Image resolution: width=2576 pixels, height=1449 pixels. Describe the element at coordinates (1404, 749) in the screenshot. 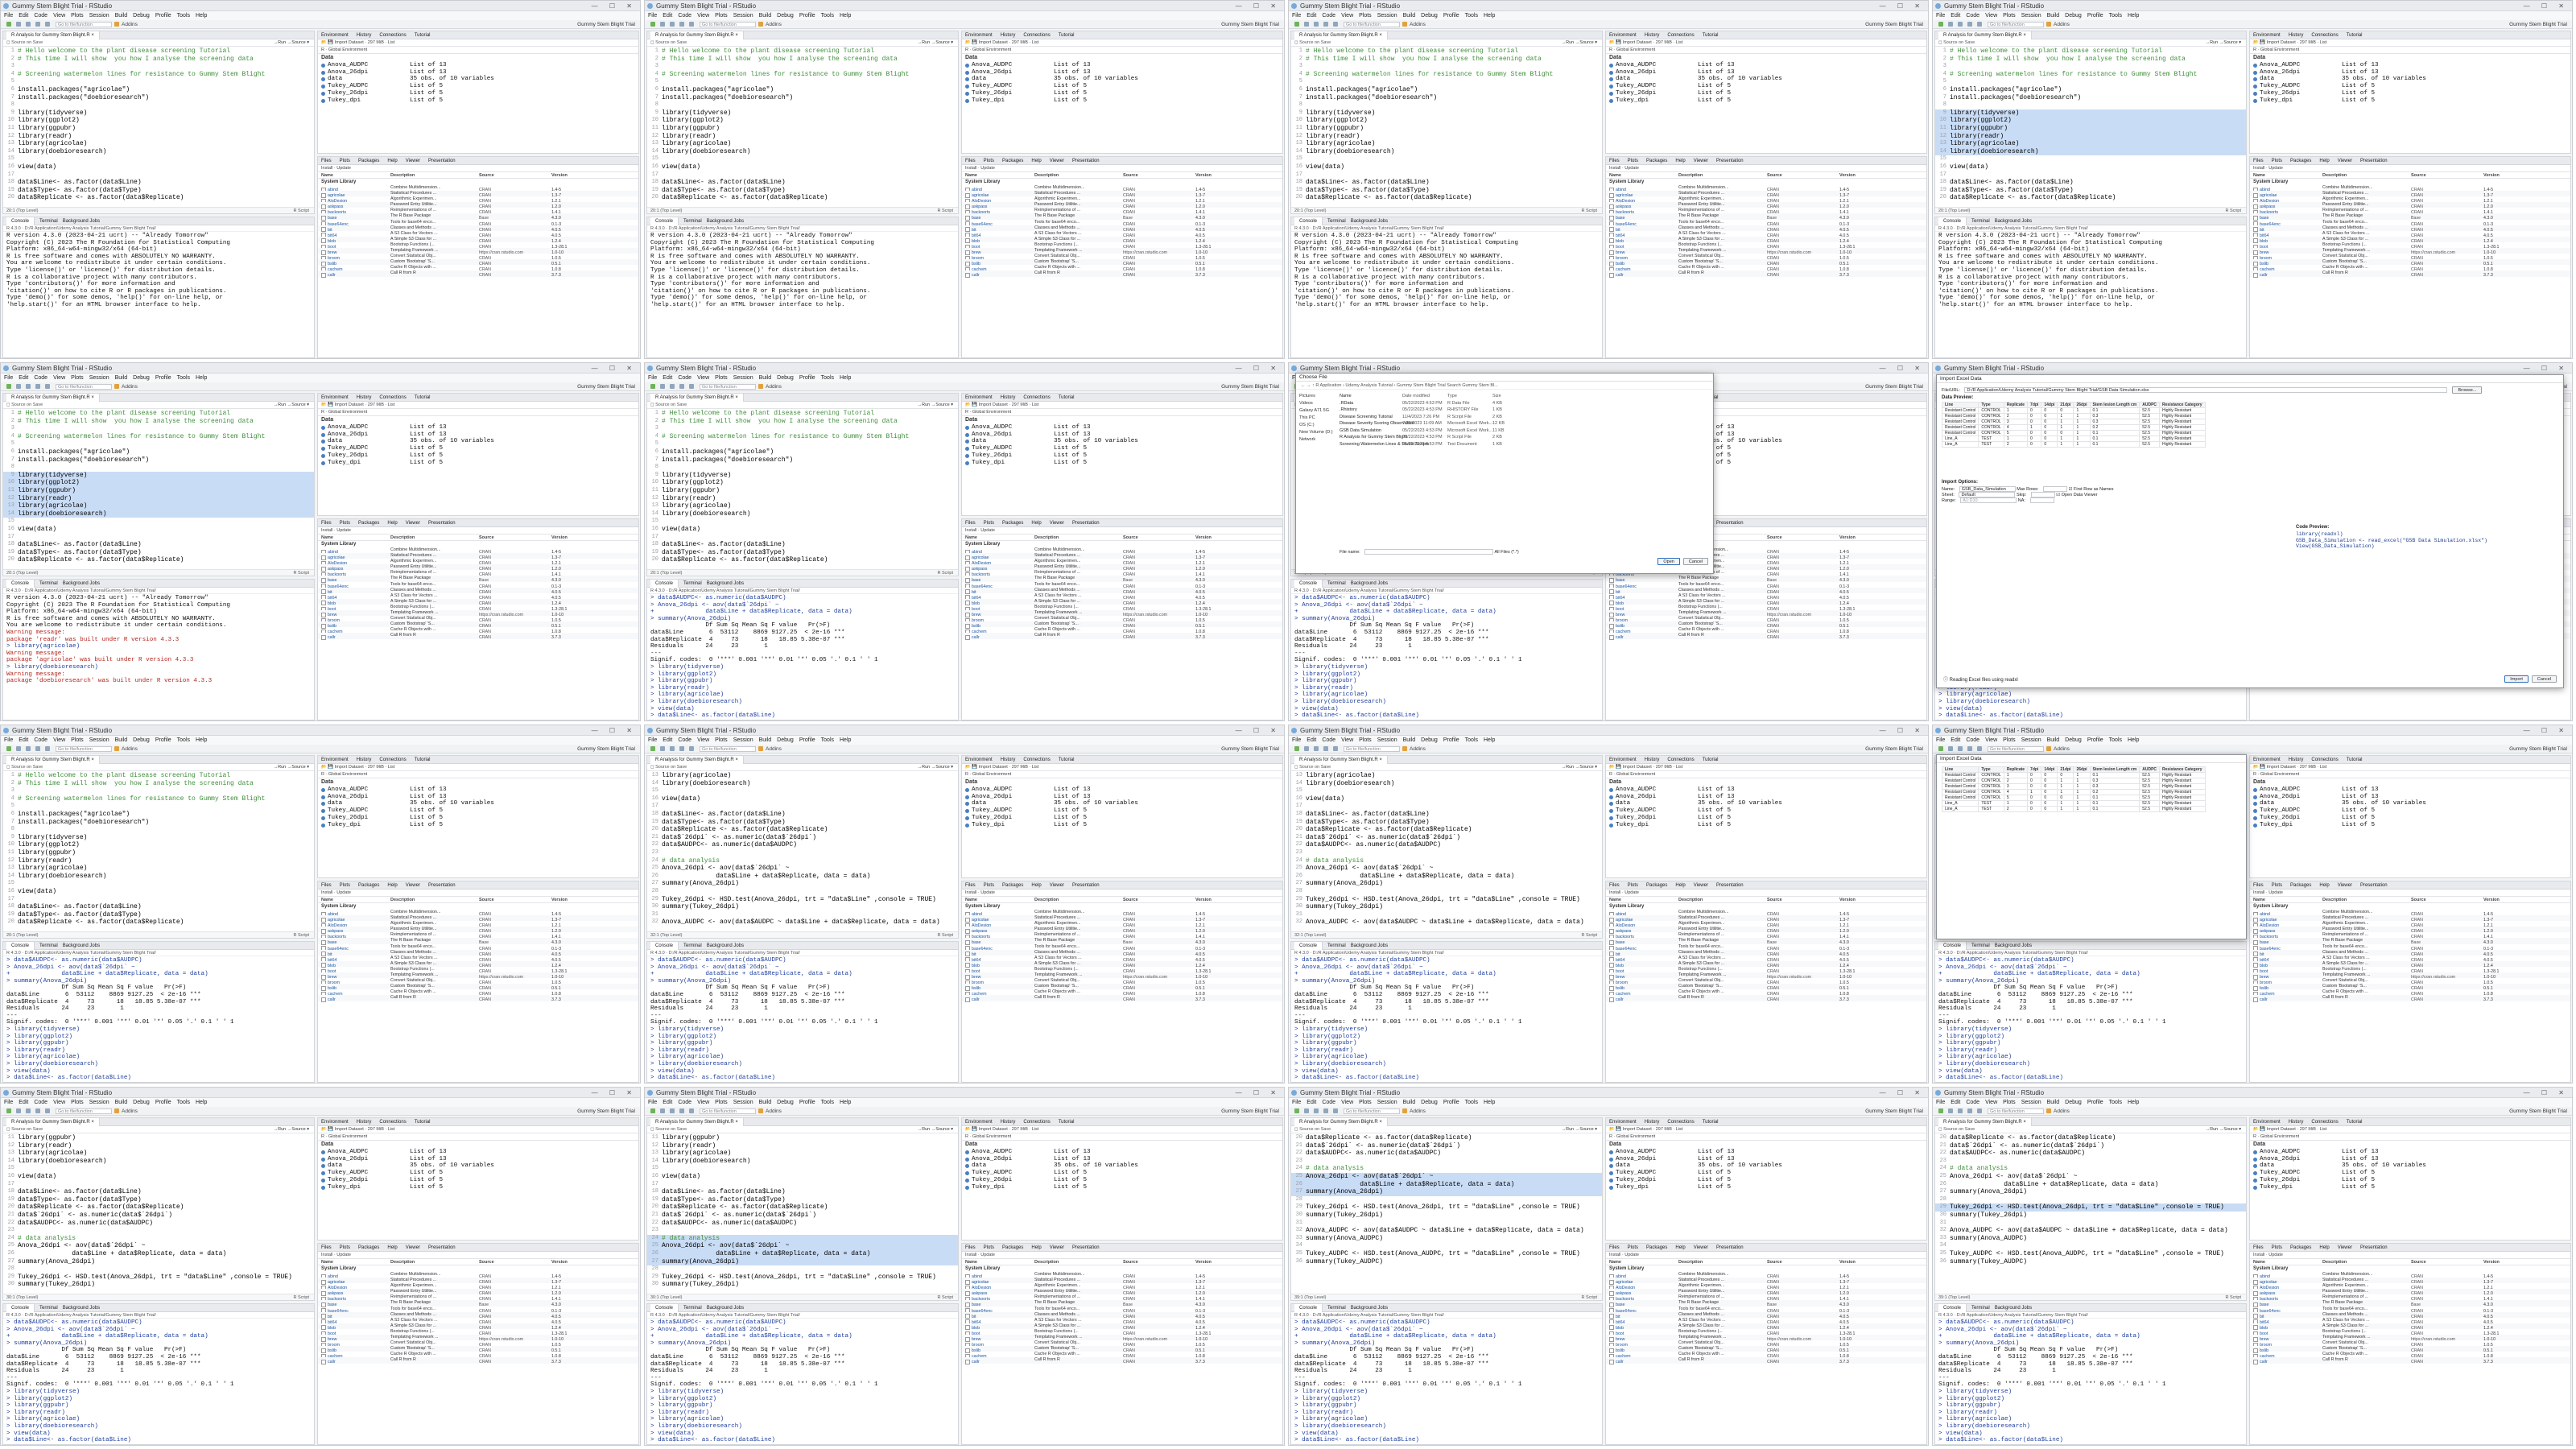

I see `grid-icon` at that location.